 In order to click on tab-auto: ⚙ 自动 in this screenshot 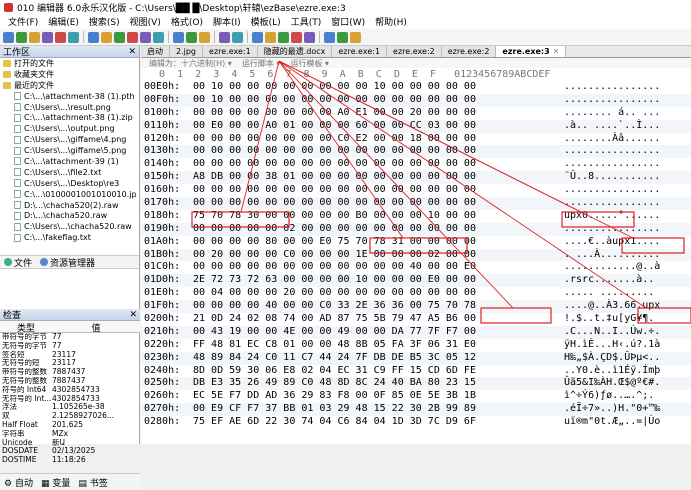, I will do `click(18, 482)`.